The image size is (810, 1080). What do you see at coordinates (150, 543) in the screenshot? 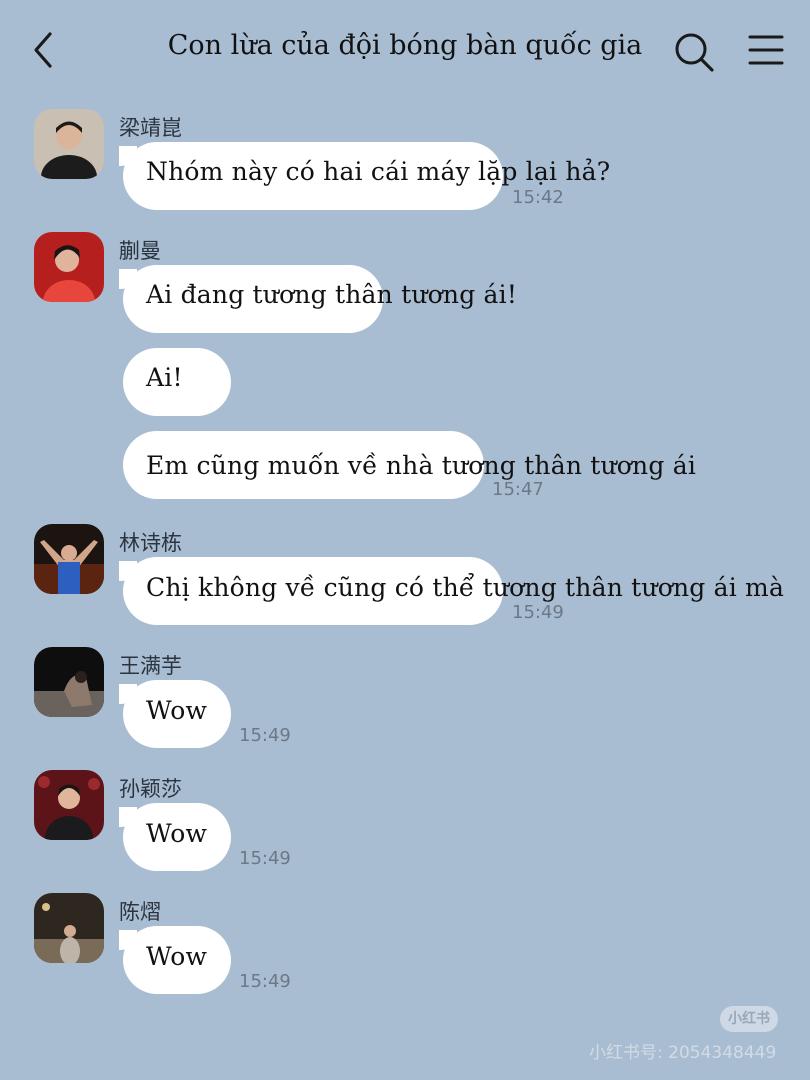
I see `sender-name: 林诗栋` at bounding box center [150, 543].